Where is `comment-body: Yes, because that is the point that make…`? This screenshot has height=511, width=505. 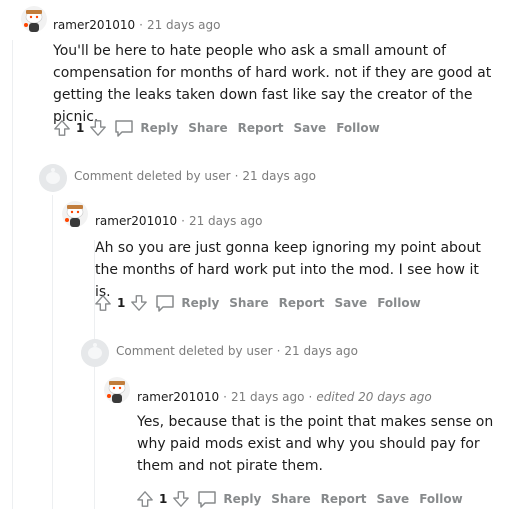 comment-body: Yes, because that is the point that make… is located at coordinates (315, 444).